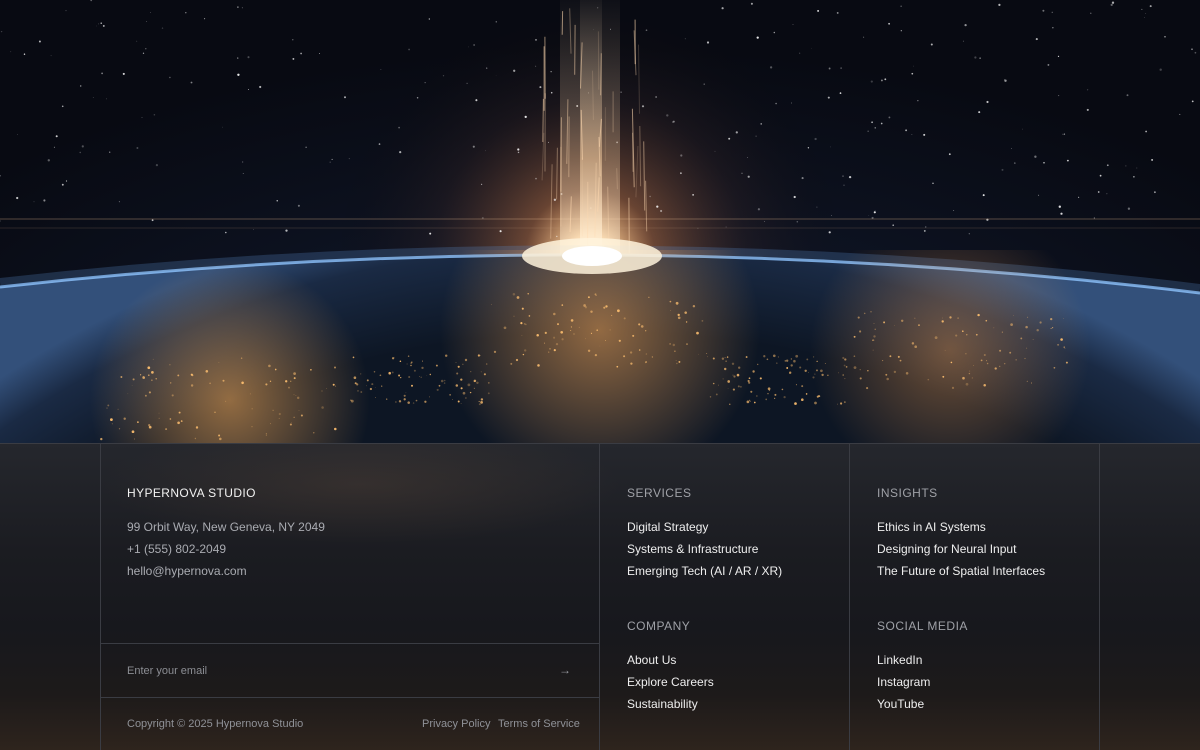 This screenshot has height=750, width=1200. I want to click on company-heading: COMPANY, so click(659, 626).